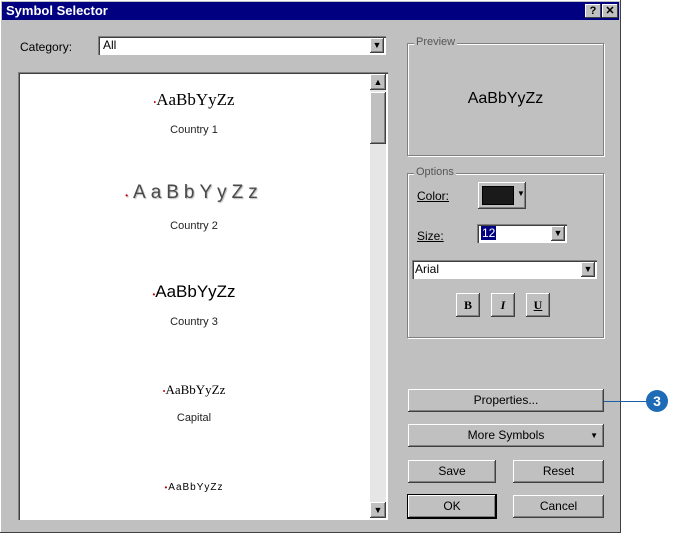  What do you see at coordinates (452, 506) in the screenshot?
I see `ok-button: OK` at bounding box center [452, 506].